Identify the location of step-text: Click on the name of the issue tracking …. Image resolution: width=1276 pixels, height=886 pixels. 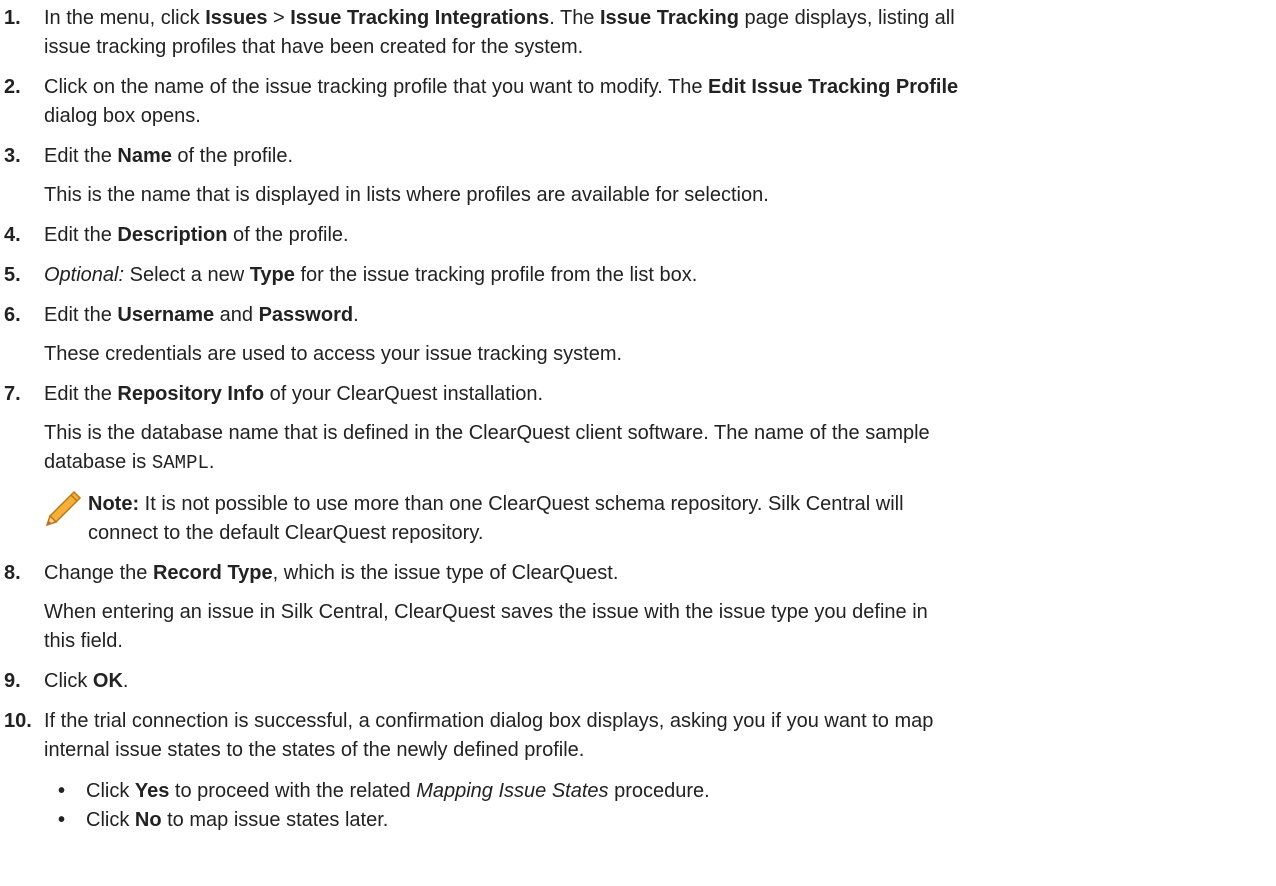
(501, 87).